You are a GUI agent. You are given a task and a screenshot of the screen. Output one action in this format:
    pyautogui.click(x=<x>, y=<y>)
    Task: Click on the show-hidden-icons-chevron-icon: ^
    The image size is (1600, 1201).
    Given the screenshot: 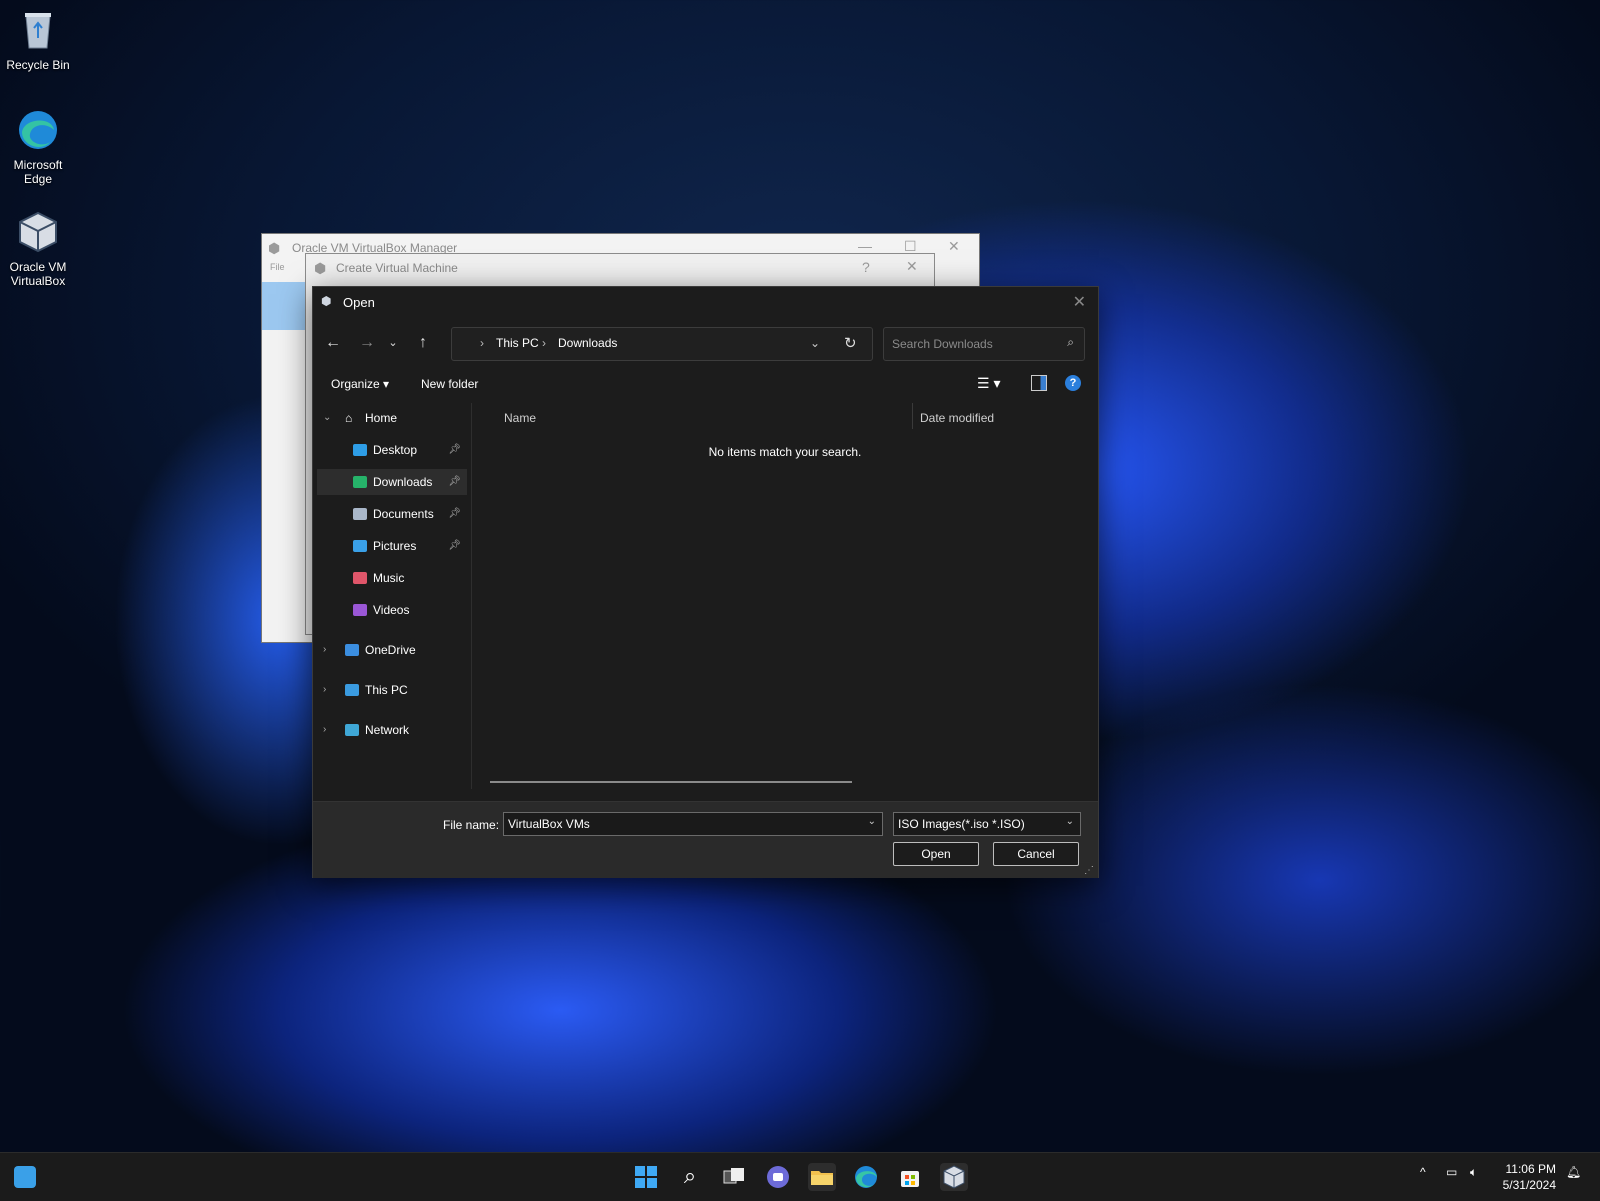 What is the action you would take?
    pyautogui.click(x=1423, y=1172)
    